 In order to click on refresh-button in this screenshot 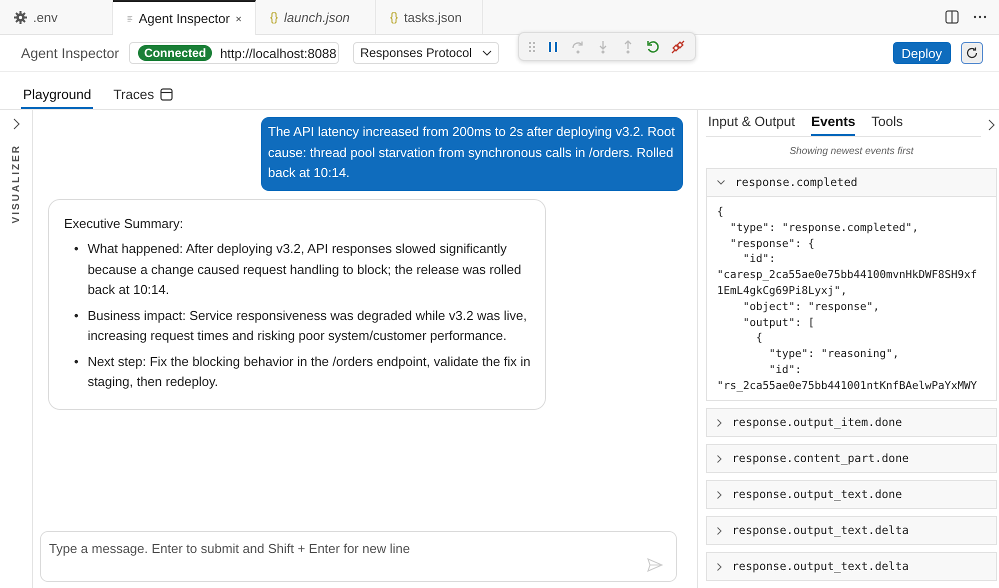, I will do `click(972, 53)`.